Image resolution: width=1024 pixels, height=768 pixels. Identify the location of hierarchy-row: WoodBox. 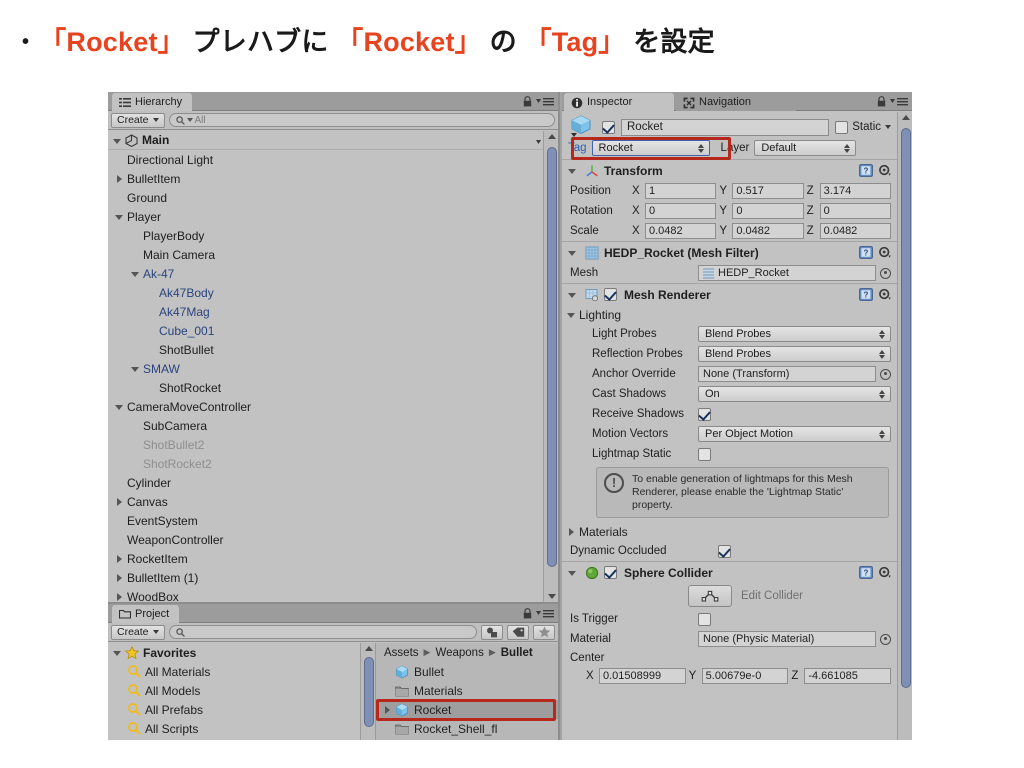
(333, 594).